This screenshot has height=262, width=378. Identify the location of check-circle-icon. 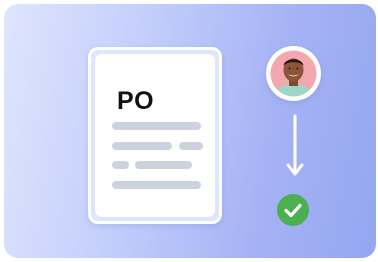
(293, 210).